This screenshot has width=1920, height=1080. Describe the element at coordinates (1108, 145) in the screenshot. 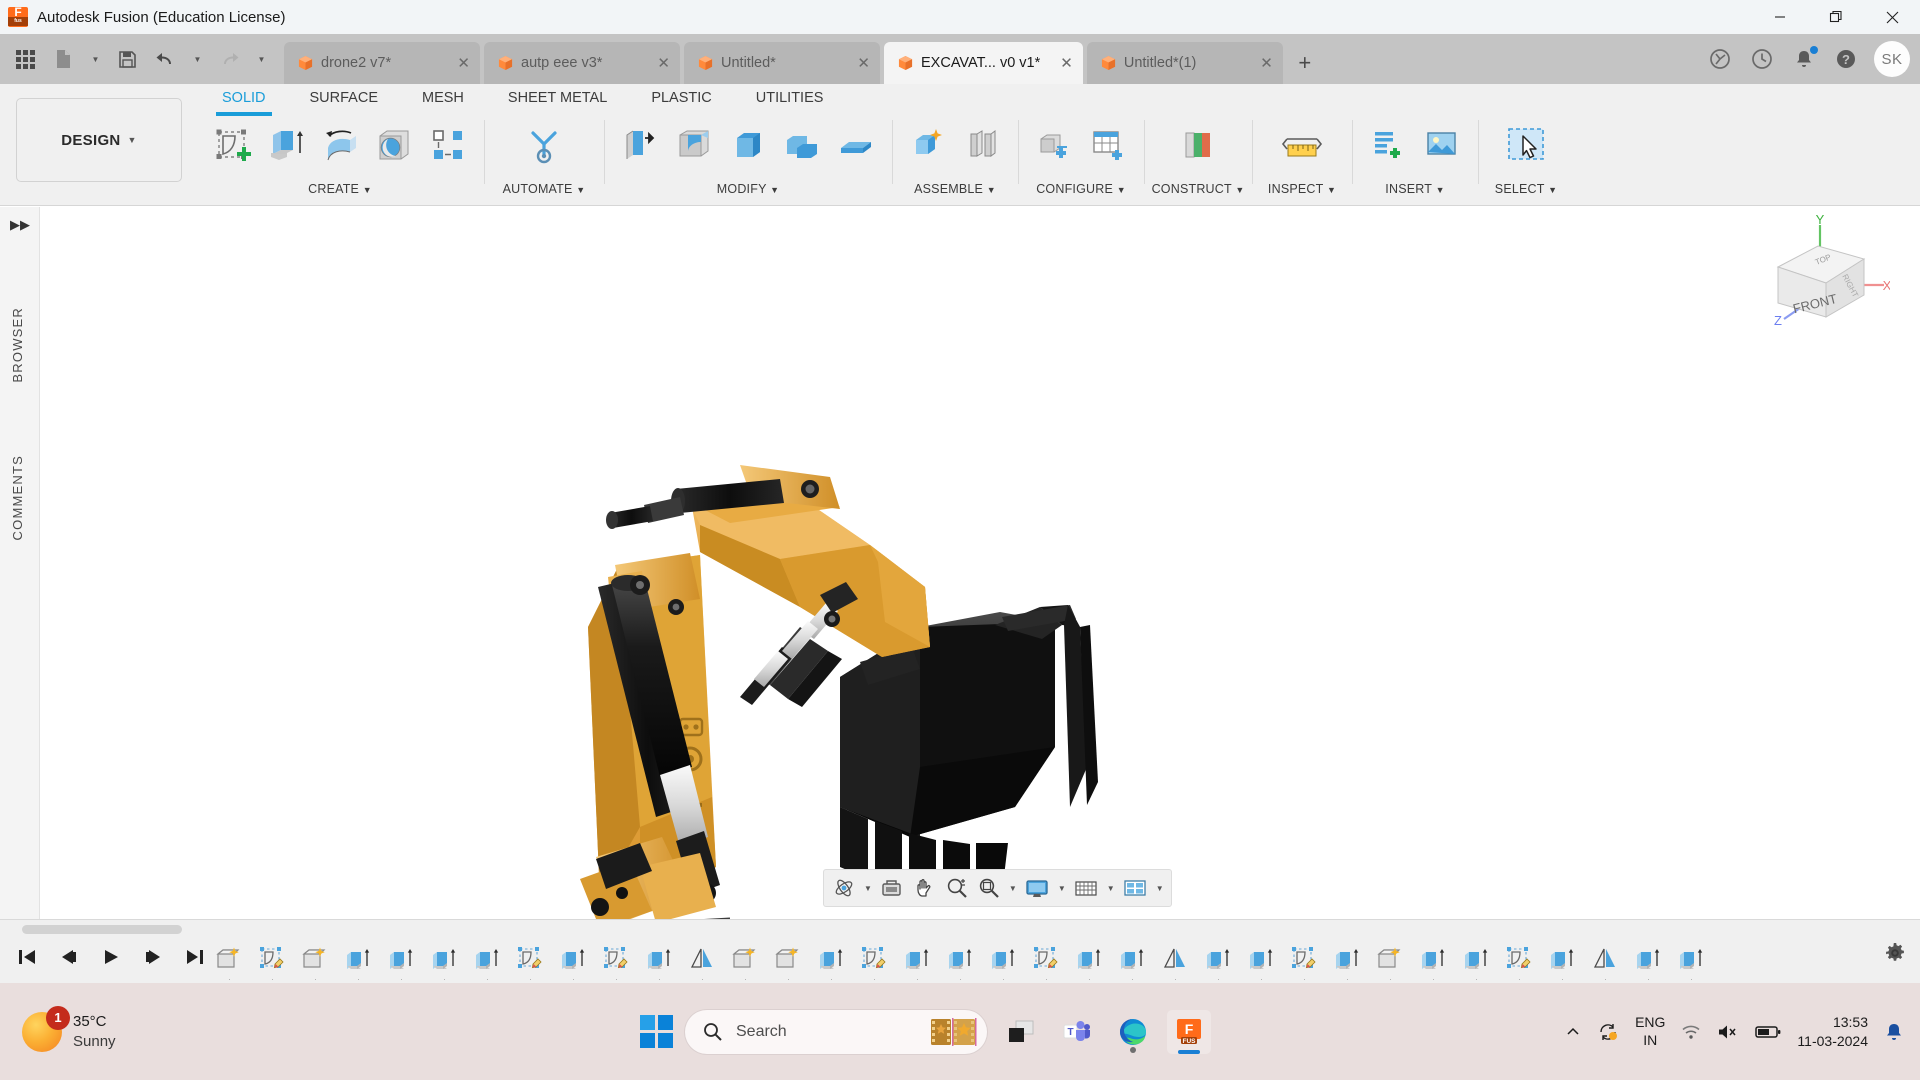

I see `configuration-table-icon` at that location.